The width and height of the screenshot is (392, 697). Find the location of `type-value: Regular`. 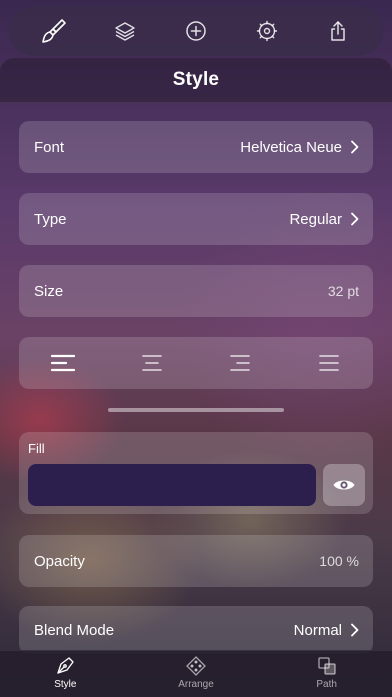

type-value: Regular is located at coordinates (315, 219).